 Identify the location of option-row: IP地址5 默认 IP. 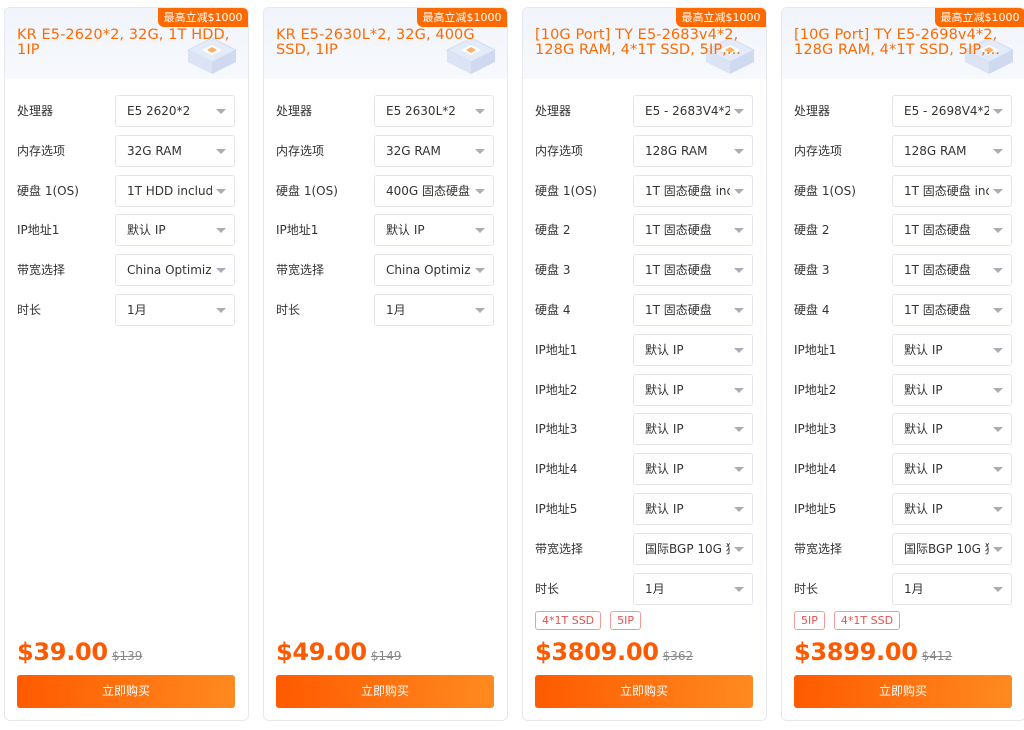
(903, 509).